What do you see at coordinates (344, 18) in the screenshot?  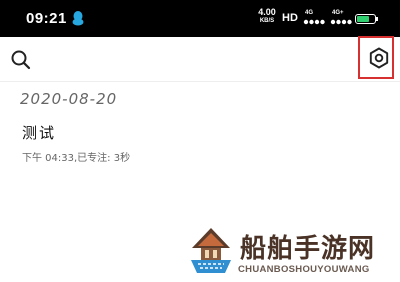 I see `signal-sim2: 4G+` at bounding box center [344, 18].